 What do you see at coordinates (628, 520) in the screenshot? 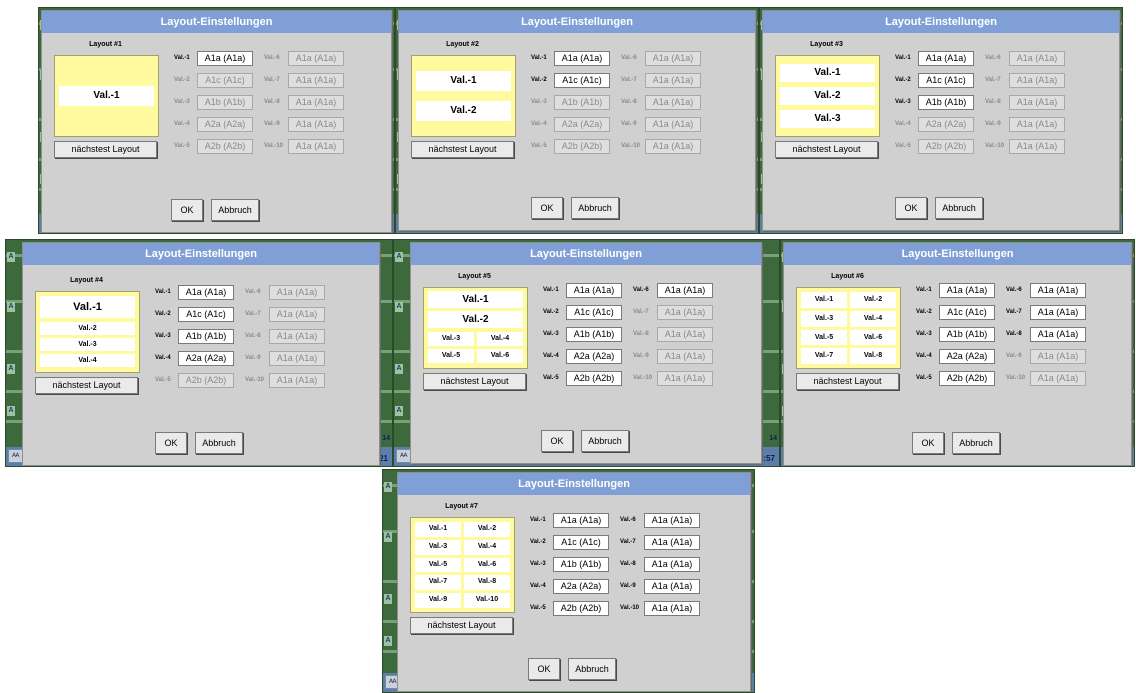
I see `row-label: Val.-6` at bounding box center [628, 520].